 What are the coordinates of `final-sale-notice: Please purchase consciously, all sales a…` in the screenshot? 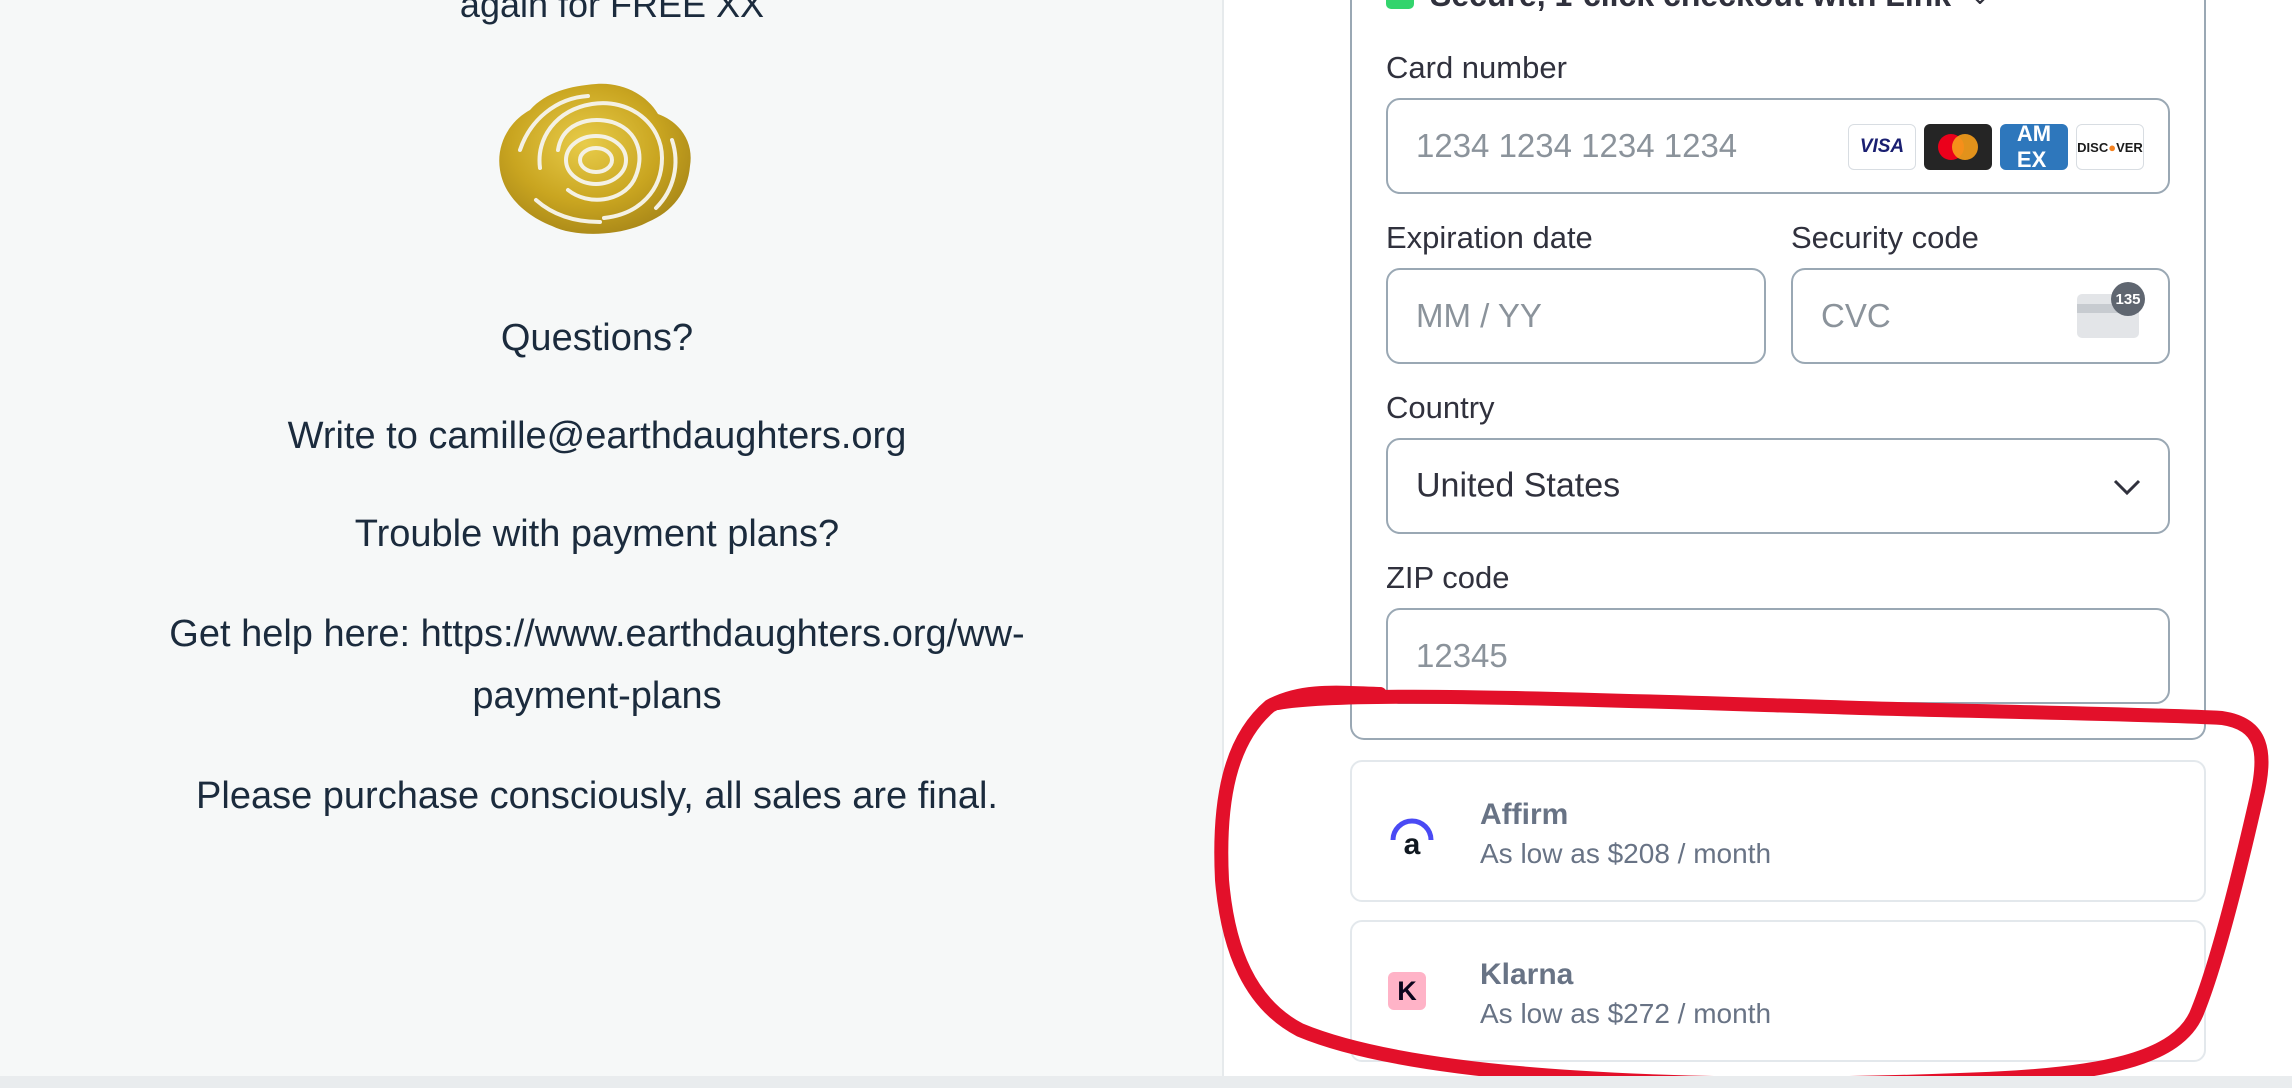 It's located at (597, 796).